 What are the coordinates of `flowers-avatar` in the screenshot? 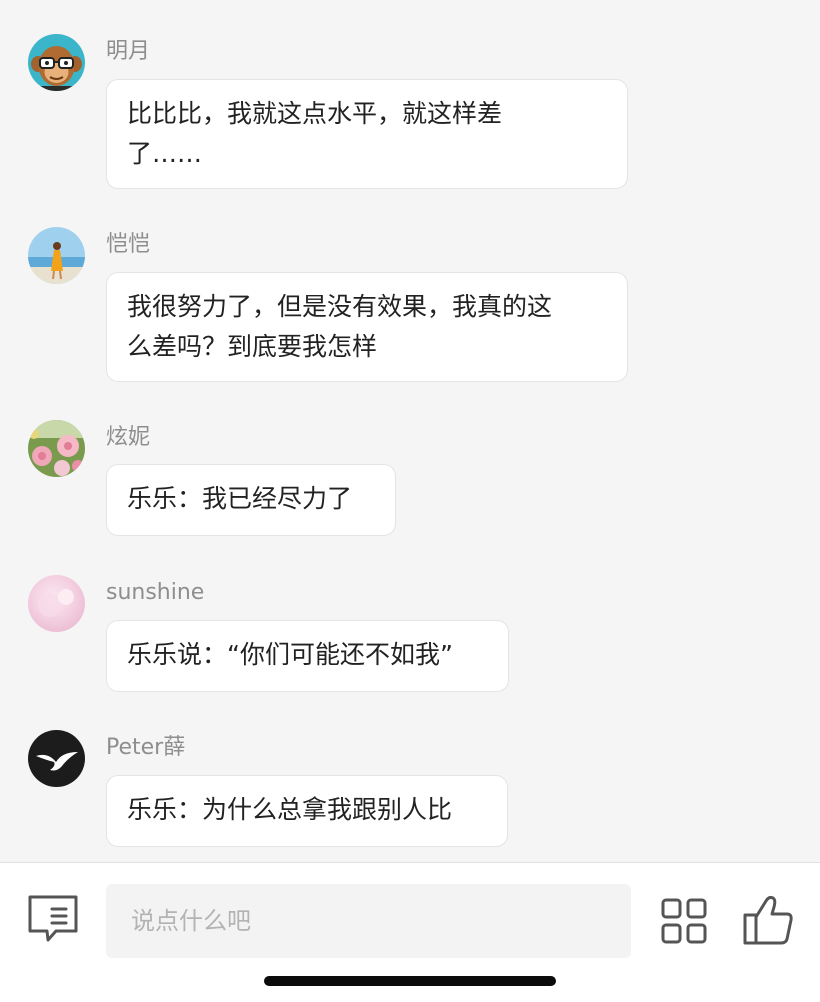 It's located at (56, 448).